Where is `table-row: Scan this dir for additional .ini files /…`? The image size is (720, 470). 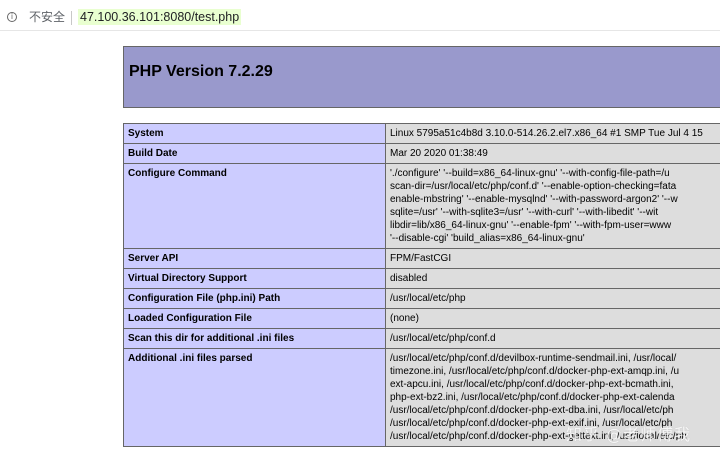 table-row: Scan this dir for additional .ini files /… is located at coordinates (421, 338).